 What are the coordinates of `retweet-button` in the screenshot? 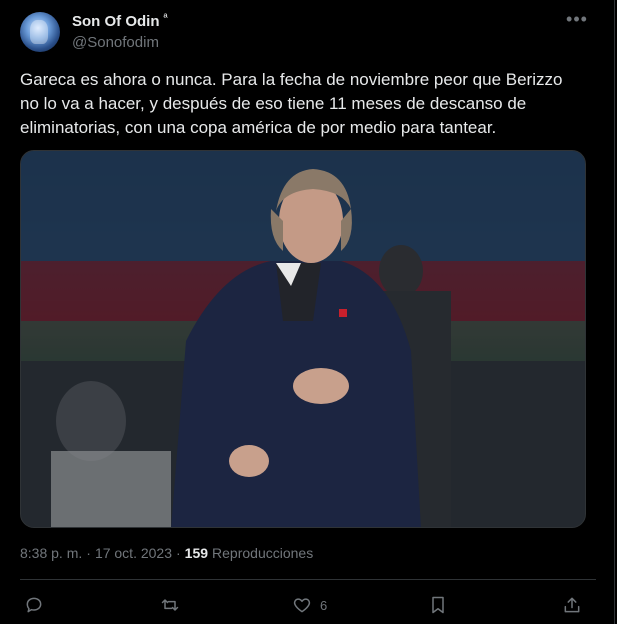 It's located at (170, 605).